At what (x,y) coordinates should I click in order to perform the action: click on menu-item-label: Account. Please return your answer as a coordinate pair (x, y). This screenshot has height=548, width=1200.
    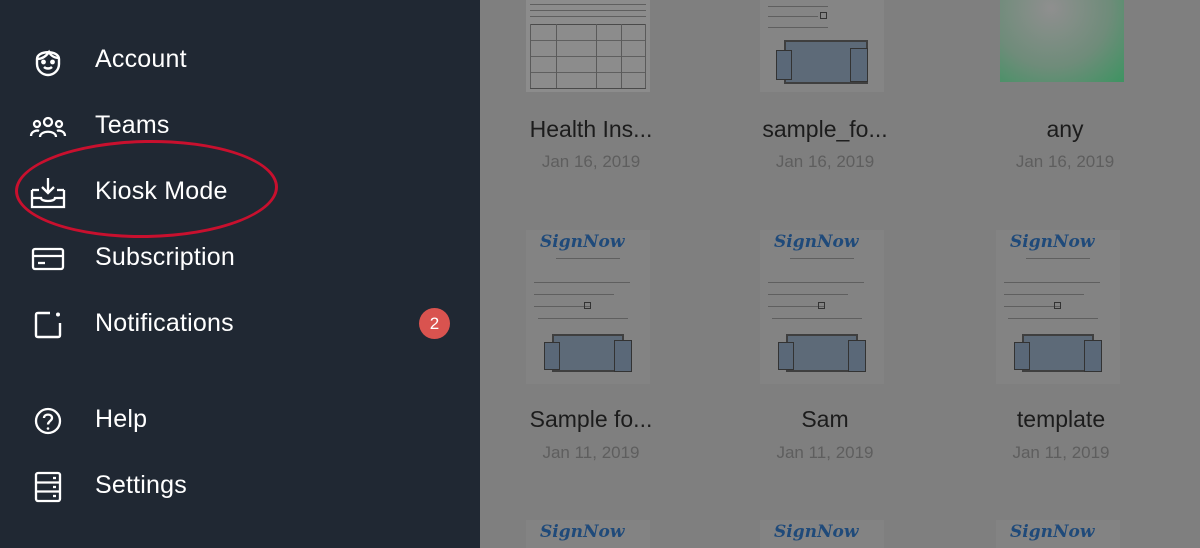
    Looking at the image, I should click on (141, 59).